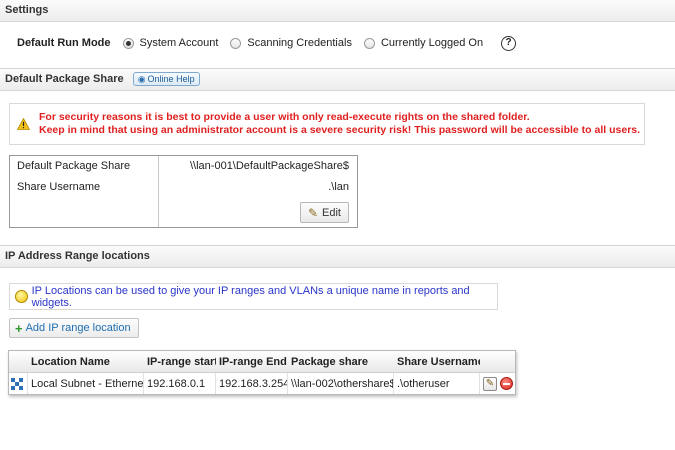 This screenshot has width=675, height=450. What do you see at coordinates (252, 361) in the screenshot?
I see `column-header: IP-range End` at bounding box center [252, 361].